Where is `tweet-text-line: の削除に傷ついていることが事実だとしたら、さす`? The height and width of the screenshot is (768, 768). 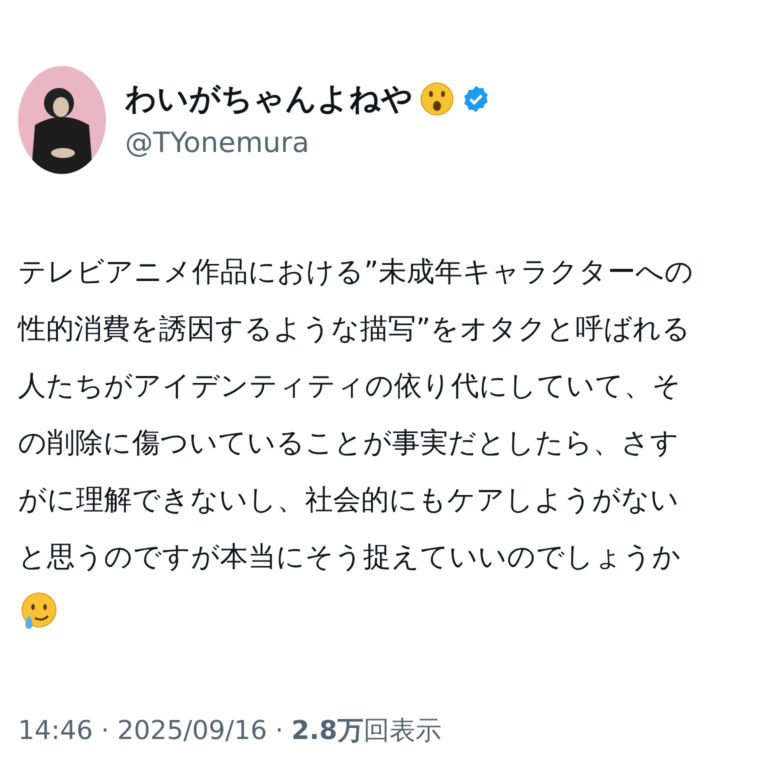 tweet-text-line: の削除に傷ついていることが事実だとしたら、さす is located at coordinates (349, 443).